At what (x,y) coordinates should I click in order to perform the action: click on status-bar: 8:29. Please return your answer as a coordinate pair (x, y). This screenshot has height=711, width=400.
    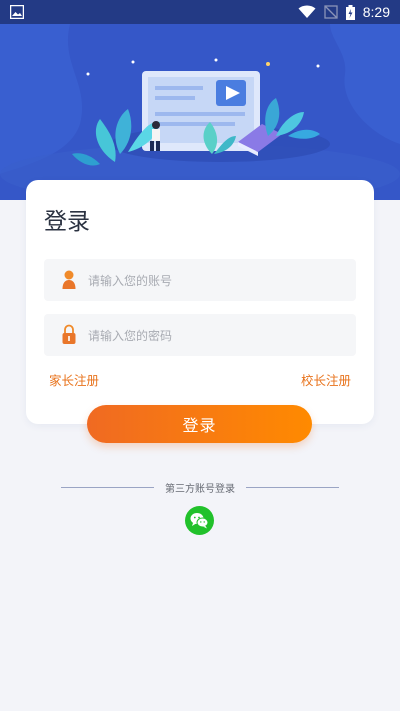
    Looking at the image, I should click on (200, 12).